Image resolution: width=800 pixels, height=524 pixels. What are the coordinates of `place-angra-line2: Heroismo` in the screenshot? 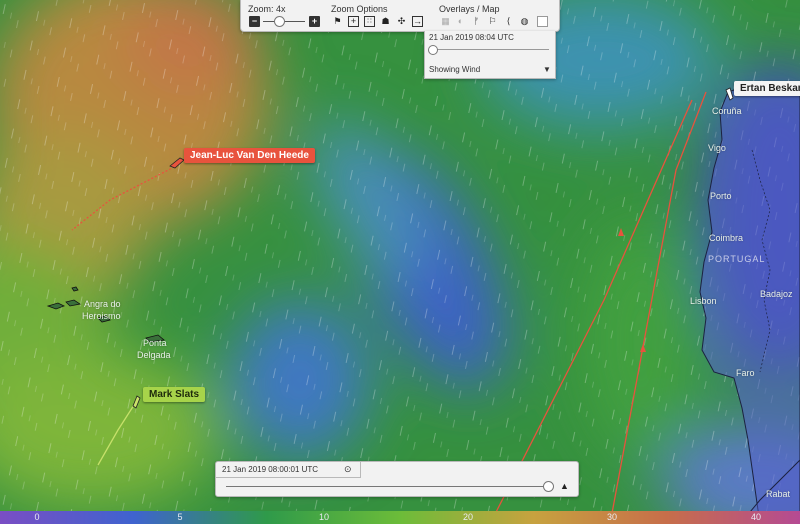 It's located at (101, 316).